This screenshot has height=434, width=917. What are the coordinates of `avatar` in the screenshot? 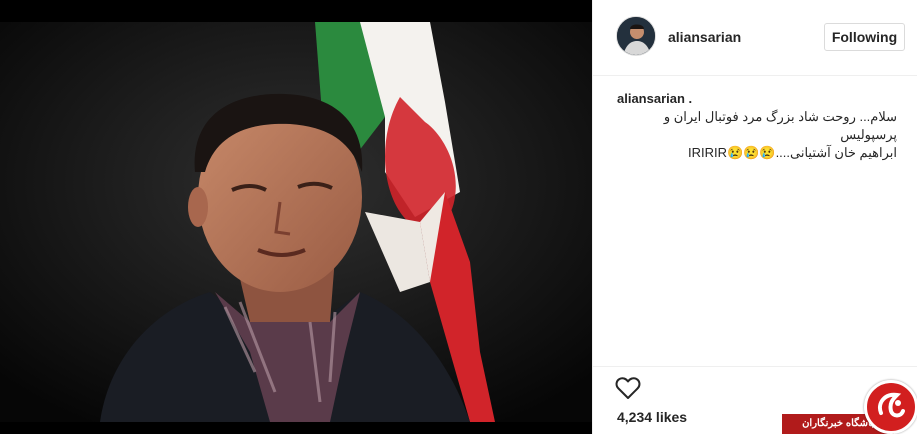 It's located at (636, 36).